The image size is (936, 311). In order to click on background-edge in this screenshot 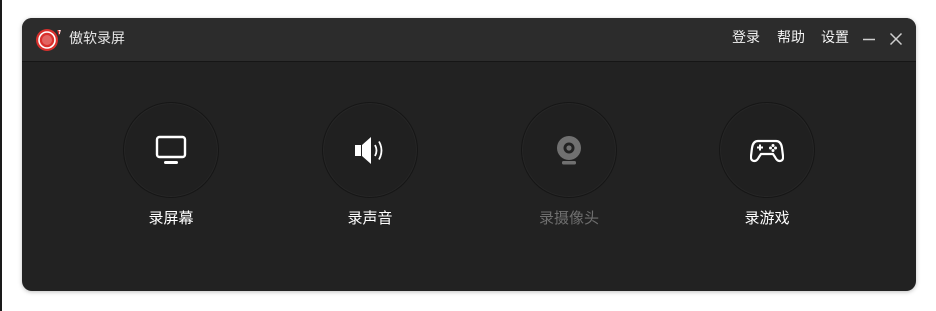, I will do `click(1, 155)`.